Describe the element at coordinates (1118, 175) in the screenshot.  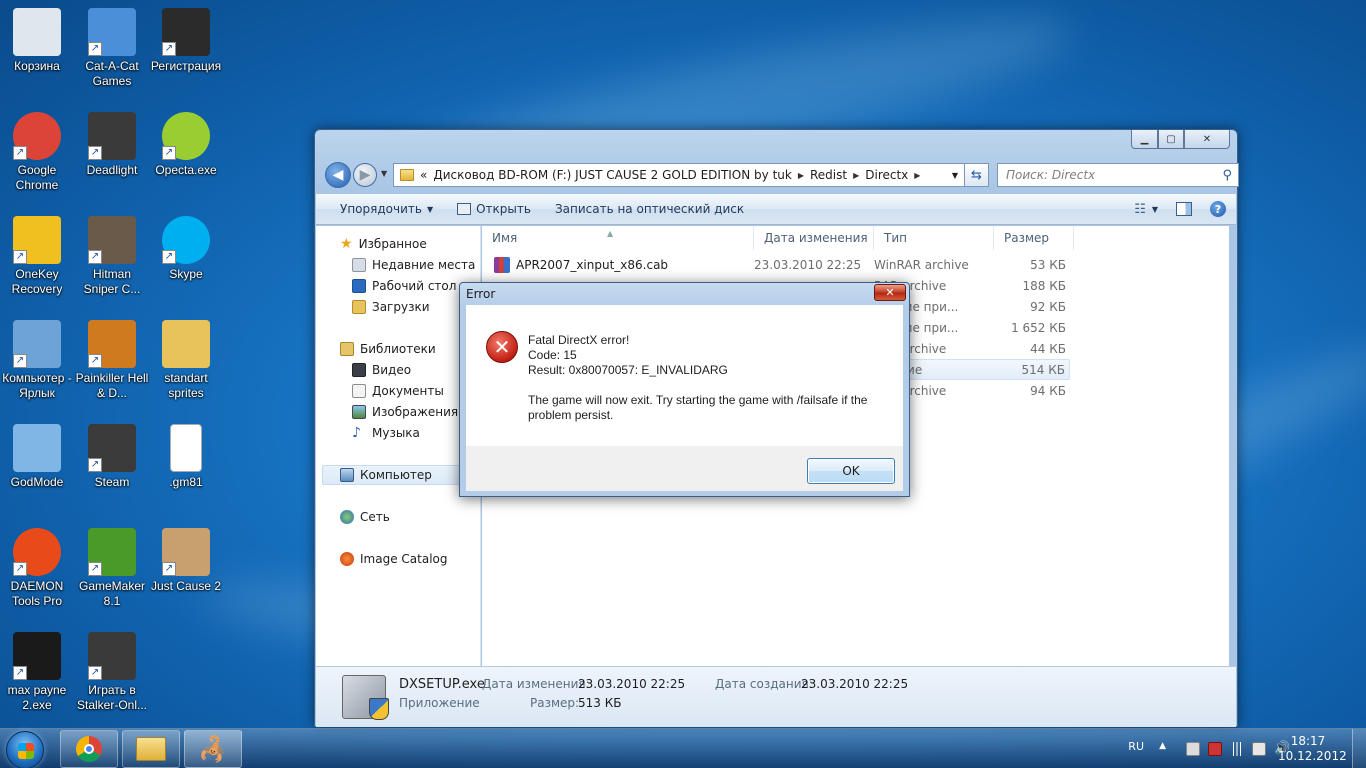
I see `search-input: Поиск: Directx ⚲` at that location.